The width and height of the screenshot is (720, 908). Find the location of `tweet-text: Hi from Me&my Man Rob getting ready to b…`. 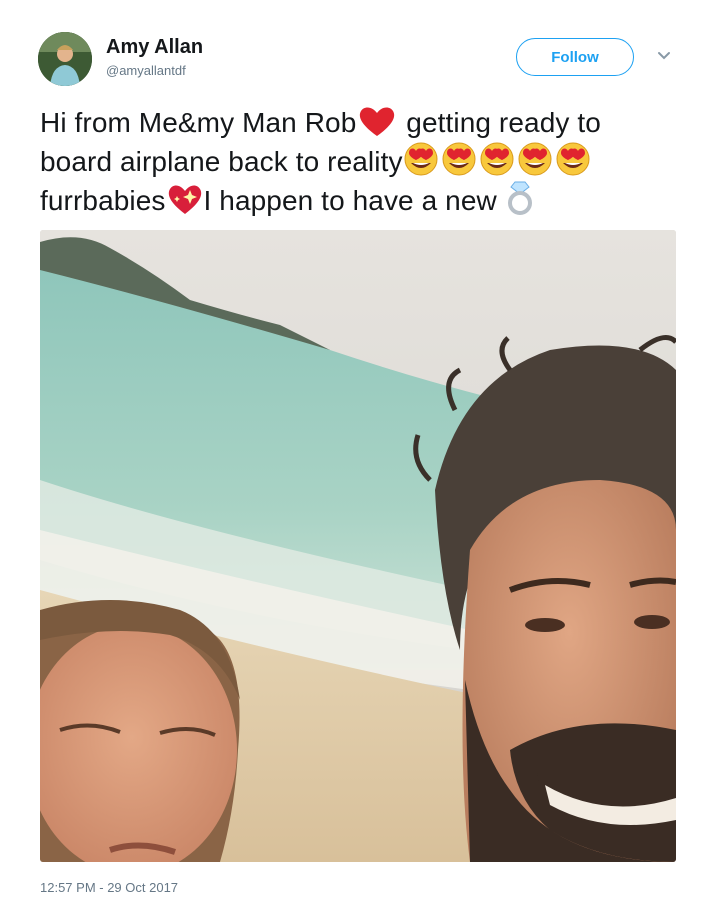

tweet-text: Hi from Me&my Man Rob getting ready to b… is located at coordinates (365, 161).